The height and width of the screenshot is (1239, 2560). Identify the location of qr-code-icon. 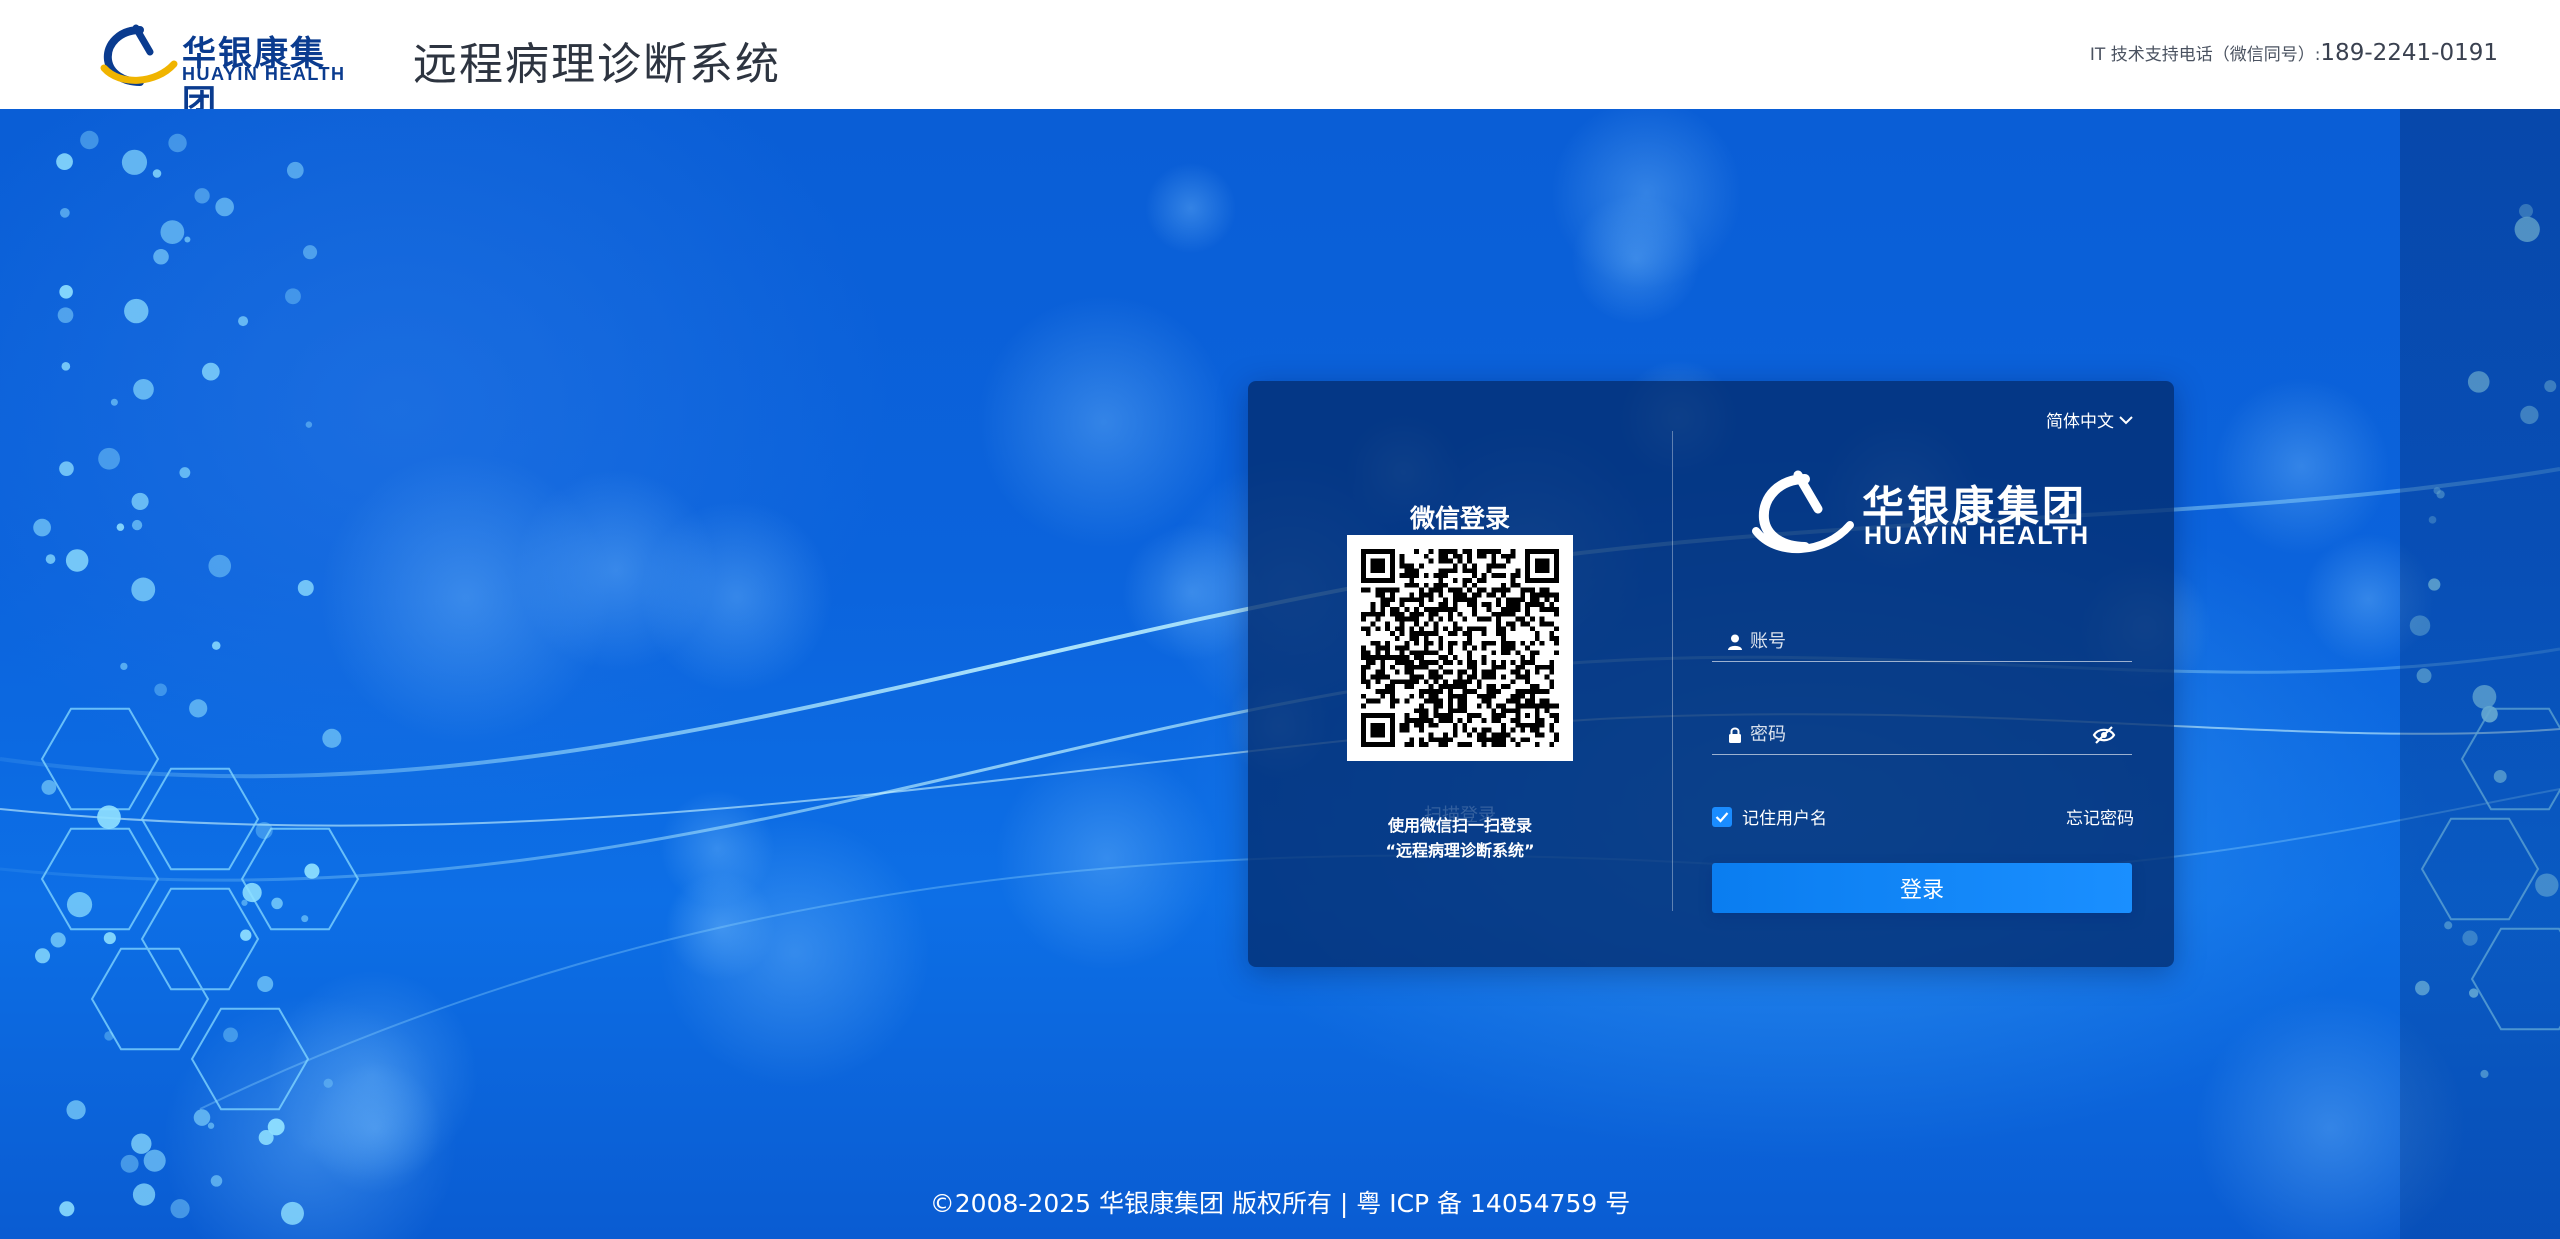
(1460, 648).